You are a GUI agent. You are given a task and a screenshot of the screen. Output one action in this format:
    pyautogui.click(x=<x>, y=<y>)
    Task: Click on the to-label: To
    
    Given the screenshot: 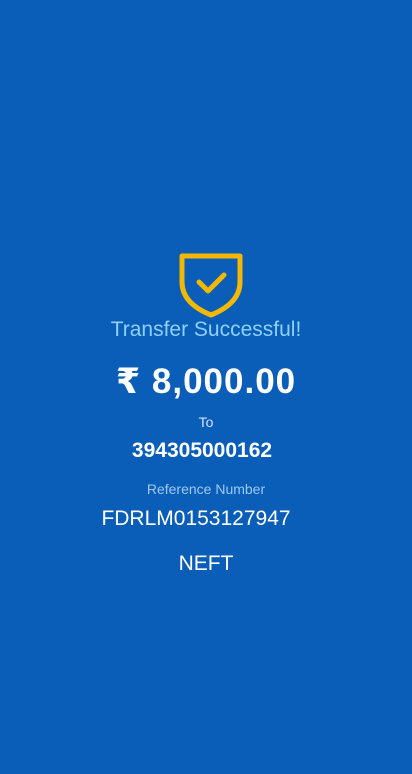 What is the action you would take?
    pyautogui.click(x=206, y=422)
    